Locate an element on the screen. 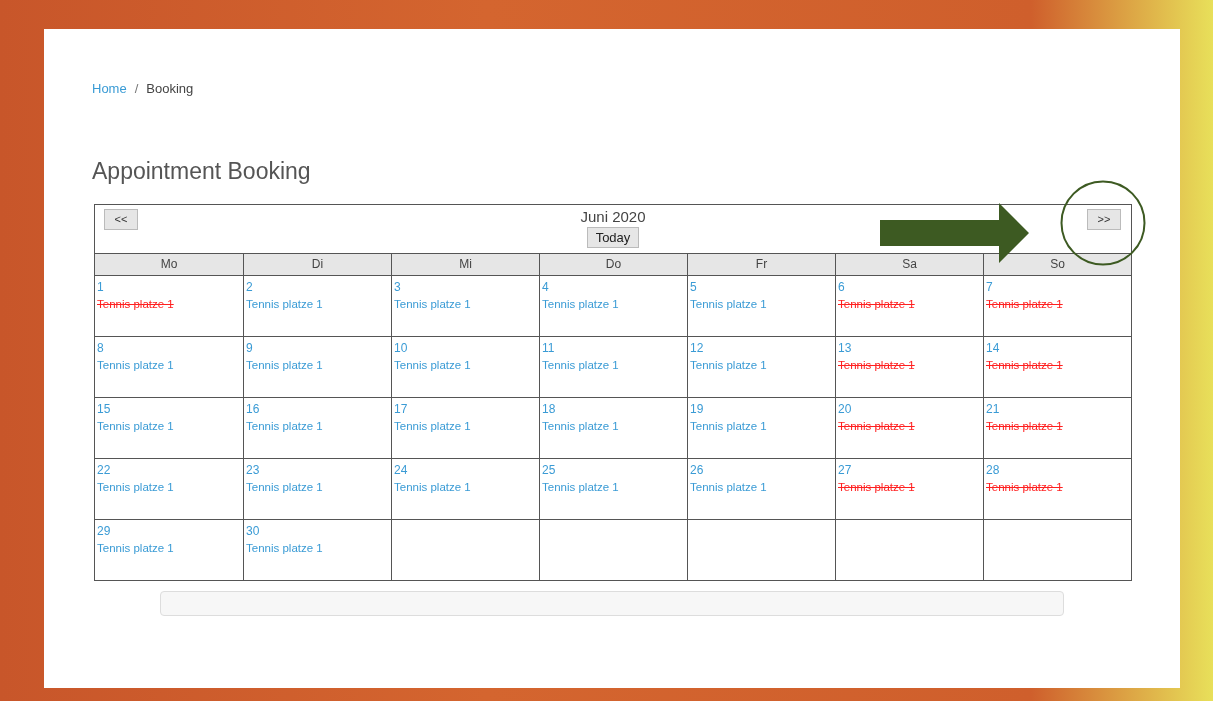  weekday-header: Fr is located at coordinates (761, 264).